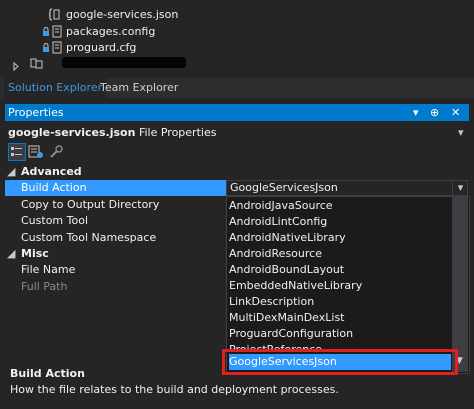 The image size is (474, 409). What do you see at coordinates (36, 63) in the screenshot?
I see `reference-icon` at bounding box center [36, 63].